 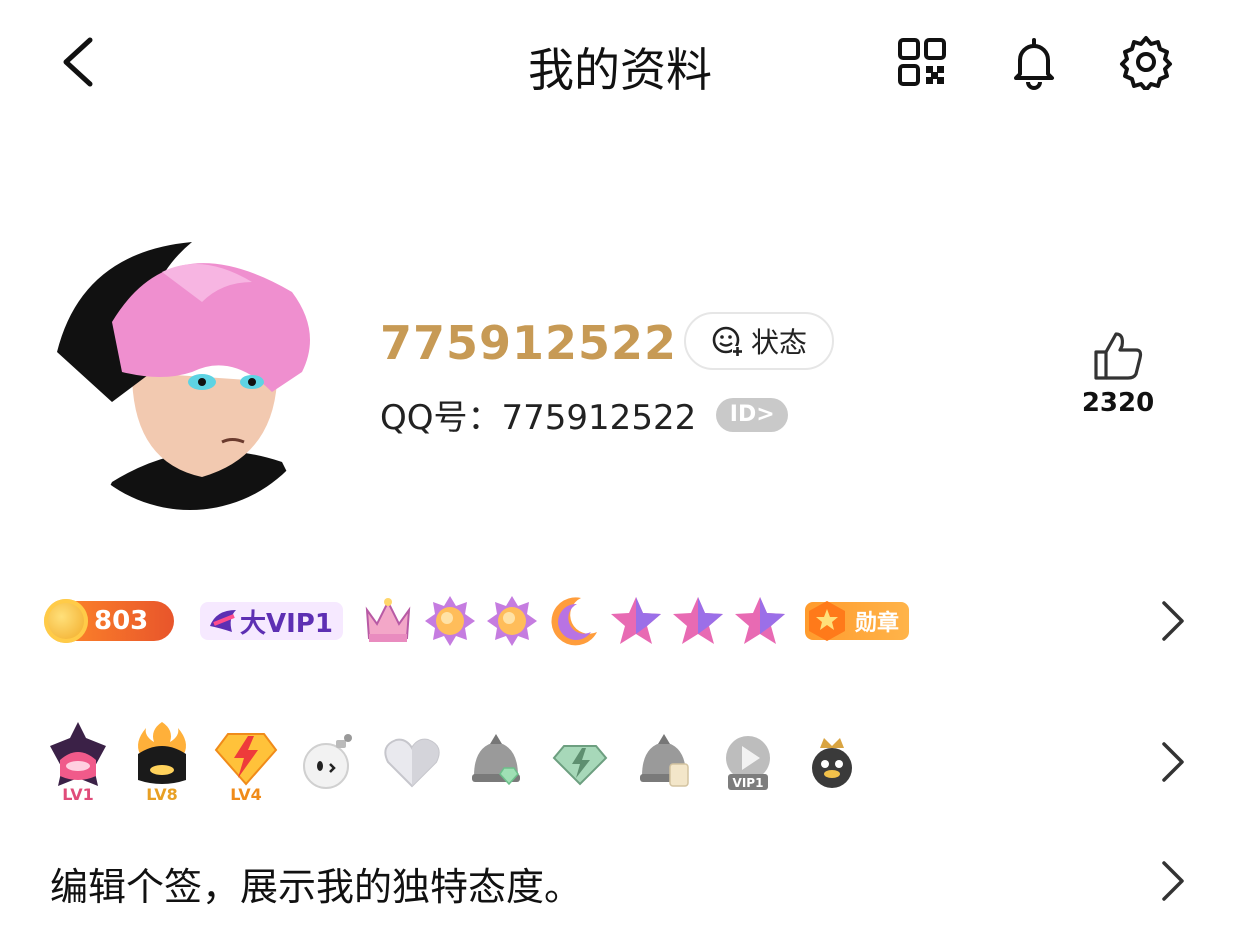 I want to click on like-button, so click(x=1118, y=358).